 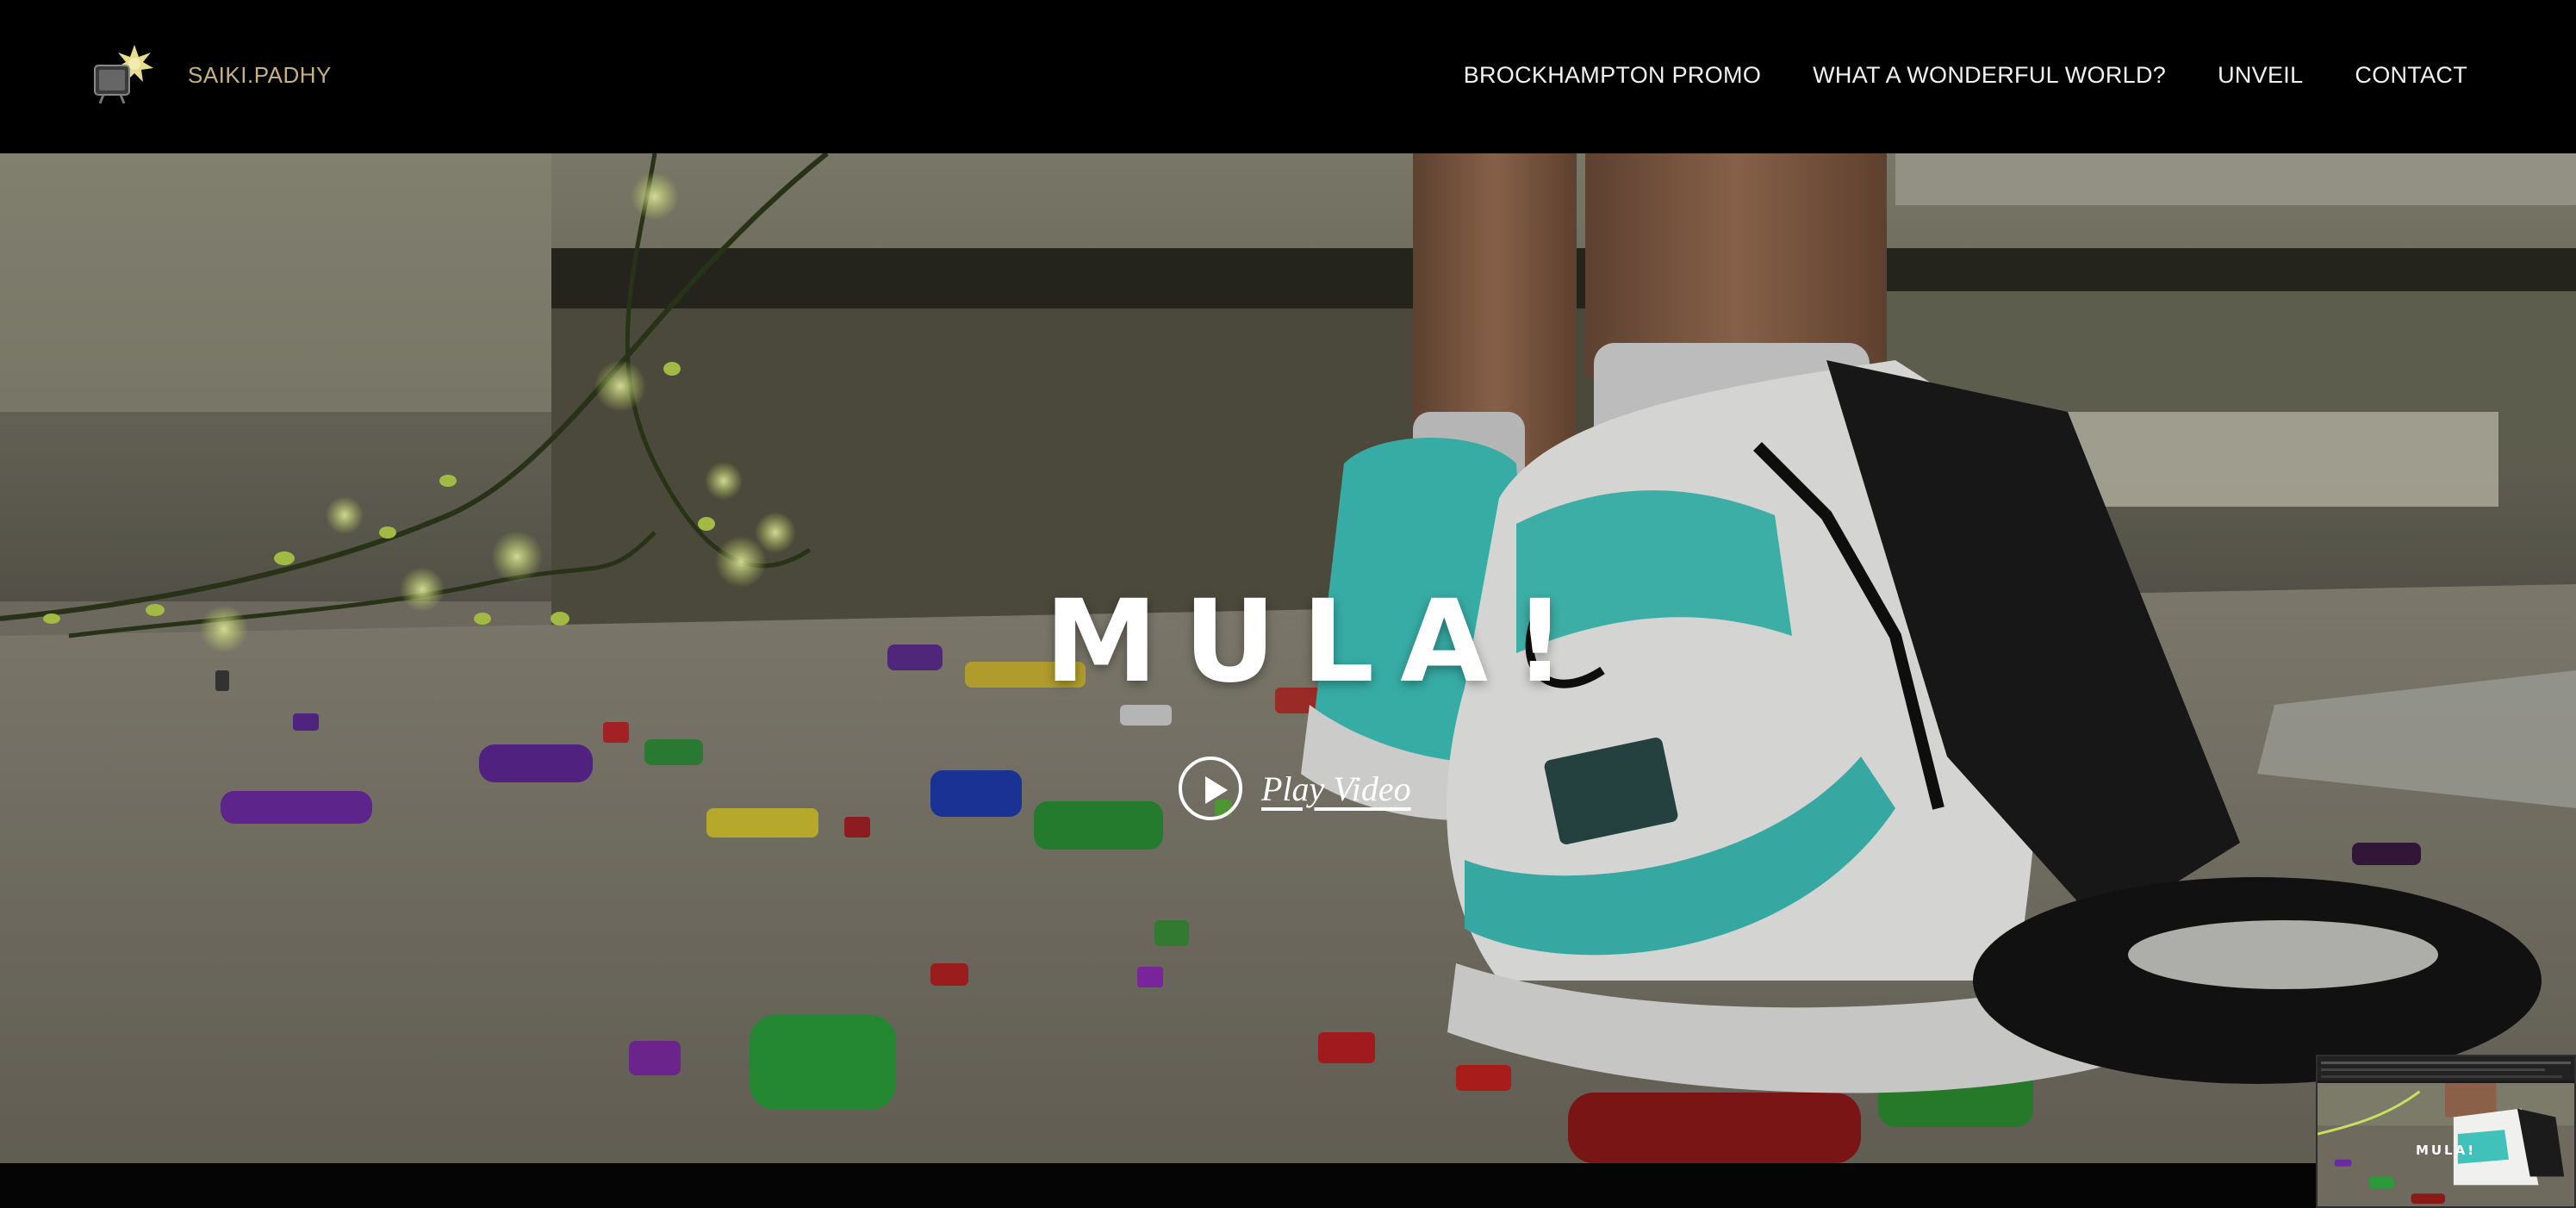 What do you see at coordinates (1210, 788) in the screenshot?
I see `play-circle-icon` at bounding box center [1210, 788].